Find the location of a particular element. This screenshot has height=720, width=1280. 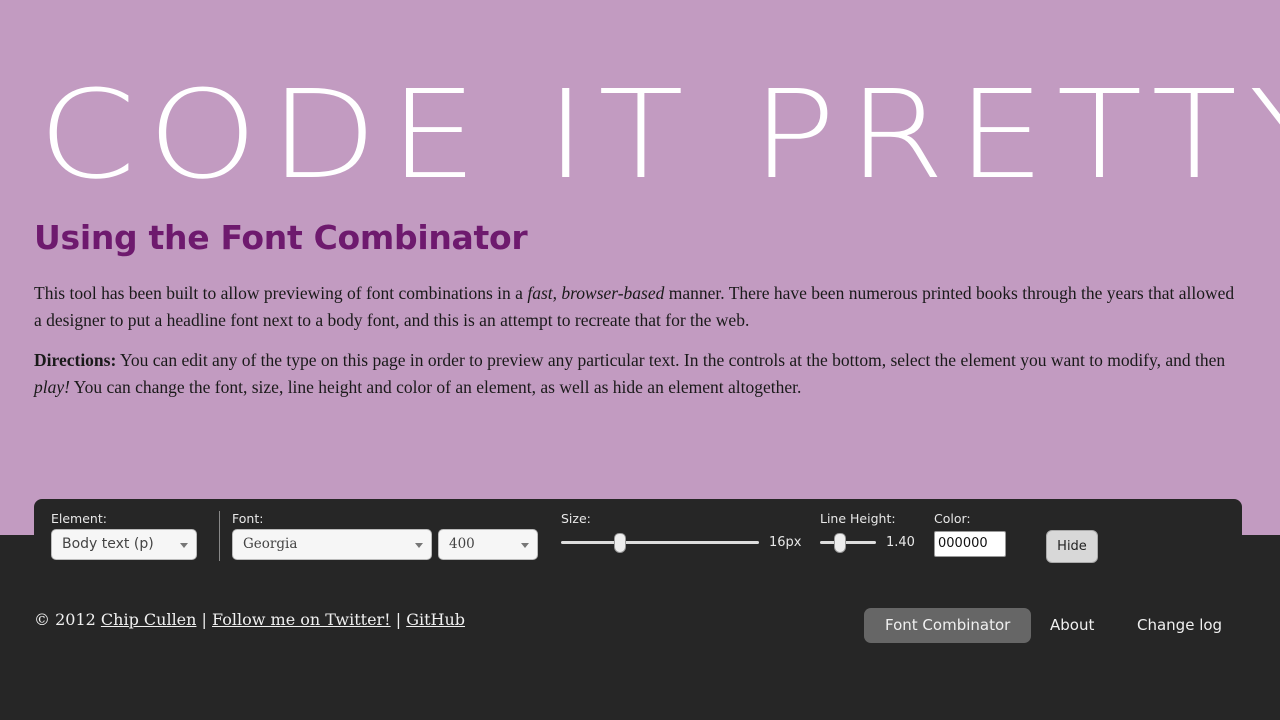

size-readout: 16px is located at coordinates (785, 542).